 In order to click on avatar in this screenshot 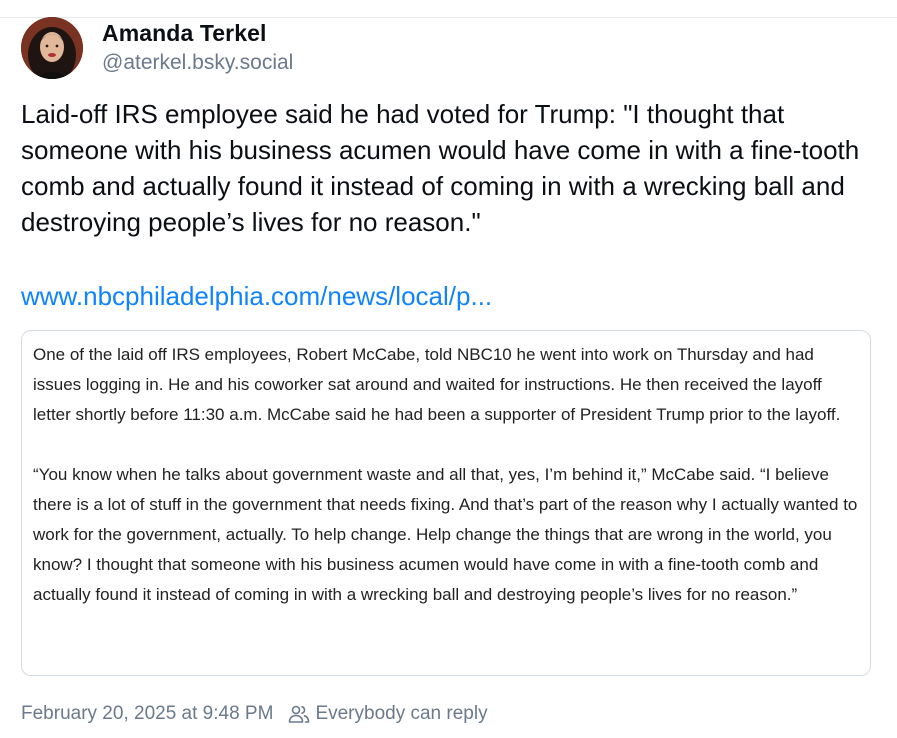, I will do `click(52, 48)`.